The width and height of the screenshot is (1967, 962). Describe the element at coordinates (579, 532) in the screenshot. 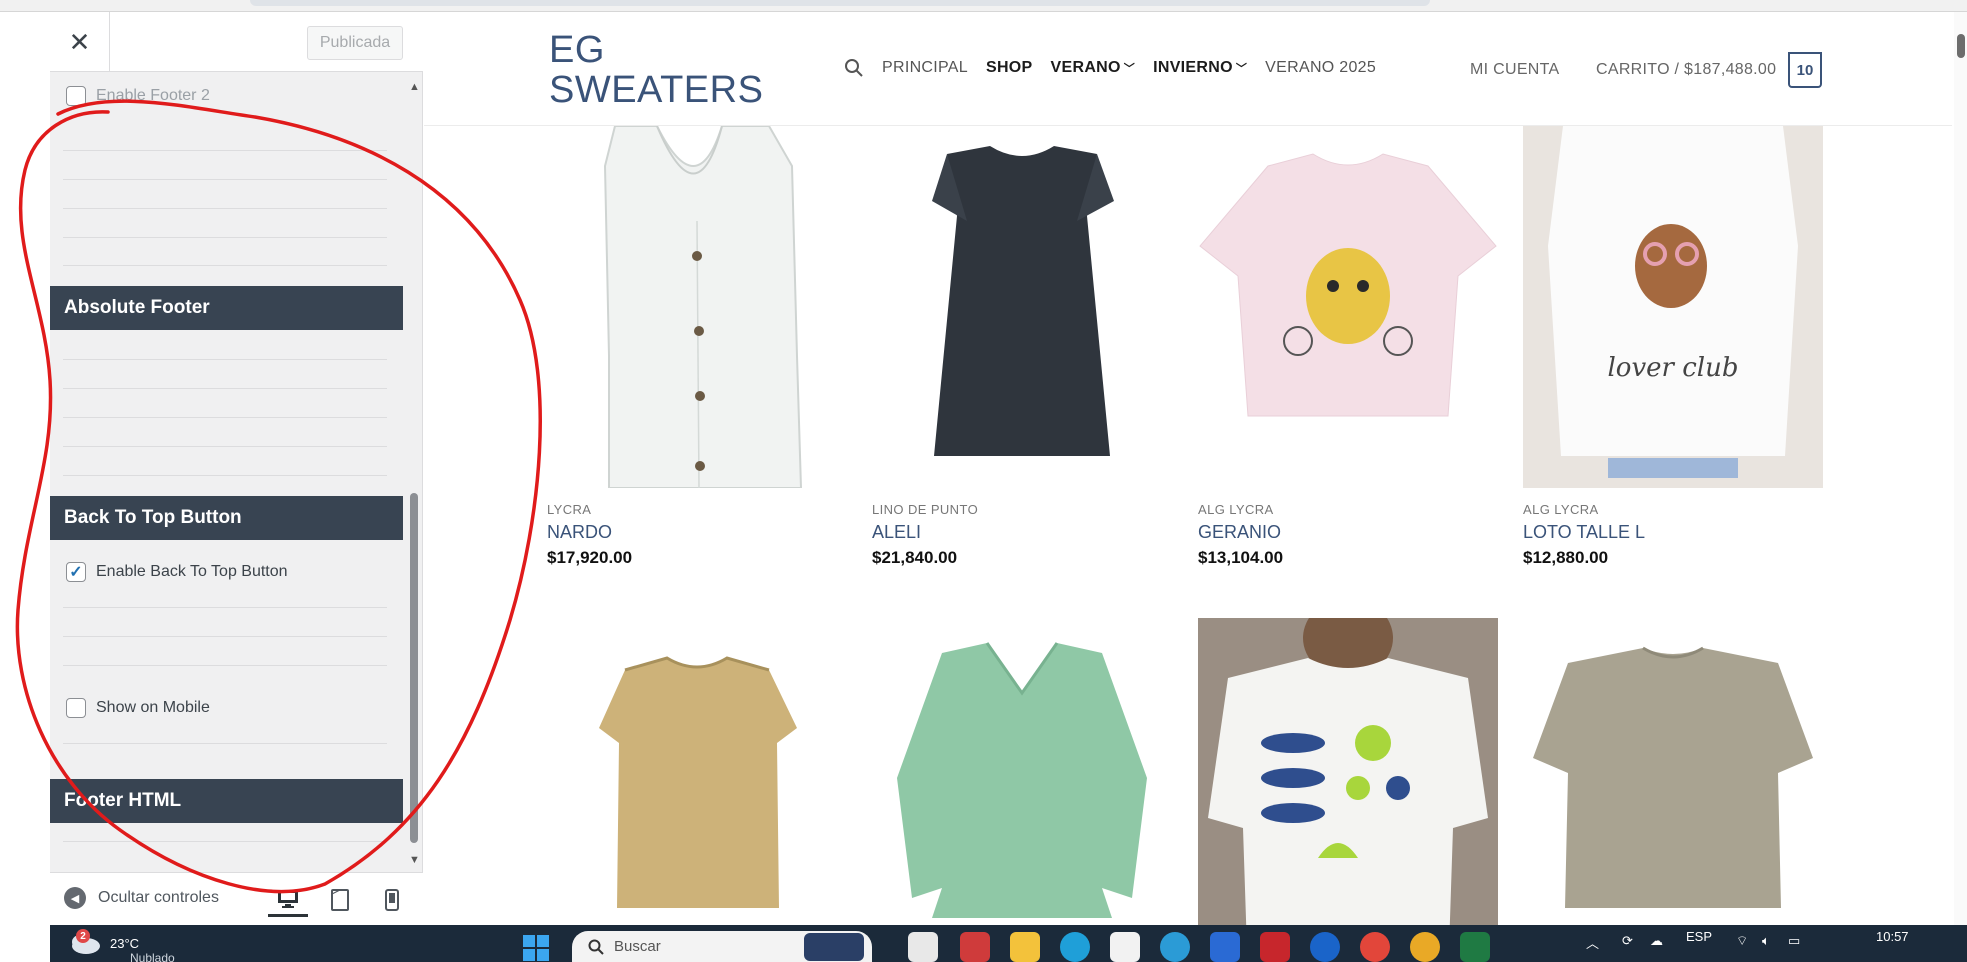

I see `product-name: NARDO` at that location.